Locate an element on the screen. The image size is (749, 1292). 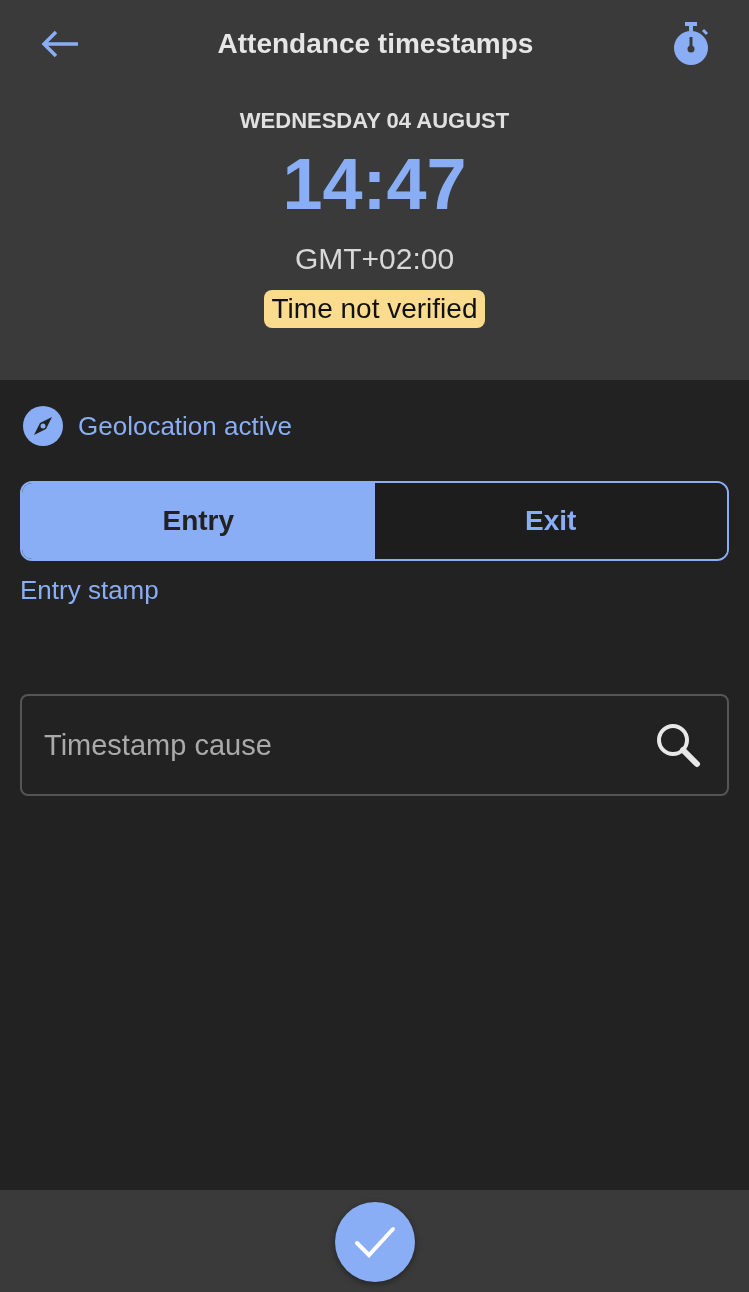
checkmark-icon is located at coordinates (374, 1242).